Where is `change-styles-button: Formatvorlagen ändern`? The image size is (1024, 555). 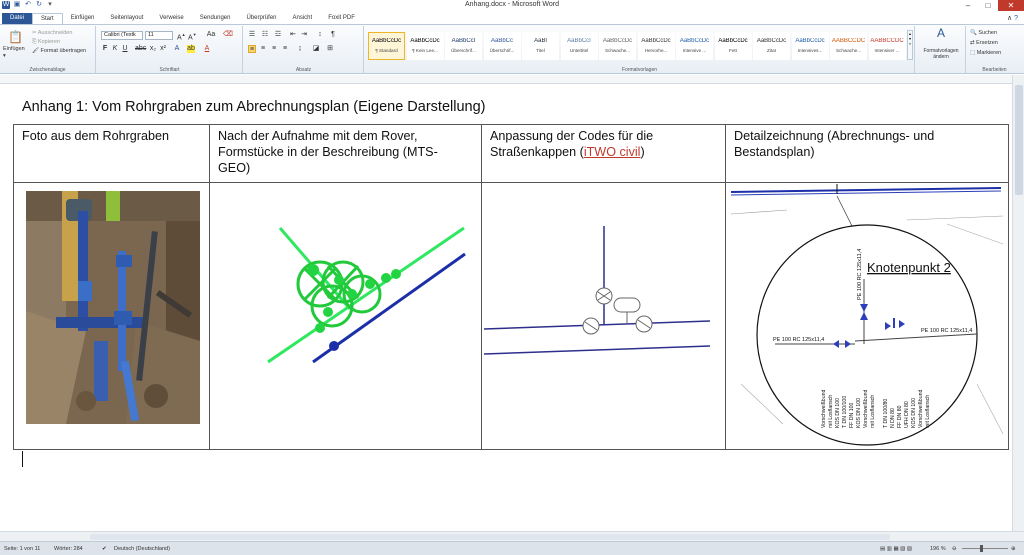 change-styles-button: Formatvorlagen ändern is located at coordinates (941, 54).